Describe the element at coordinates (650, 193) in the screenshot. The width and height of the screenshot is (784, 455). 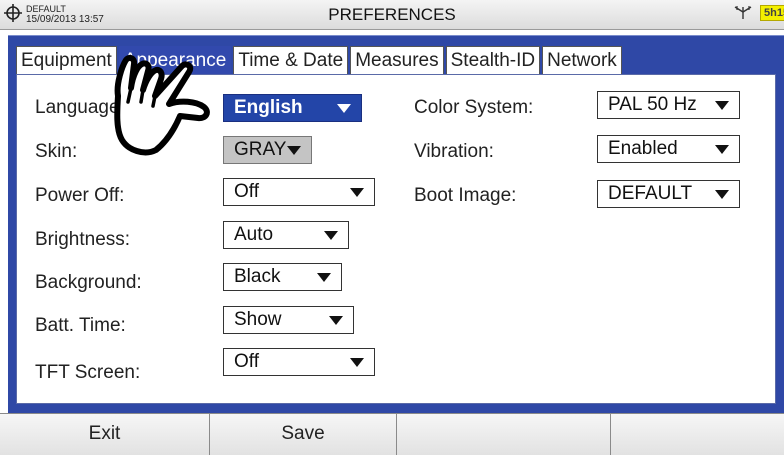
I see `boot-image-value: DEFAULT` at that location.